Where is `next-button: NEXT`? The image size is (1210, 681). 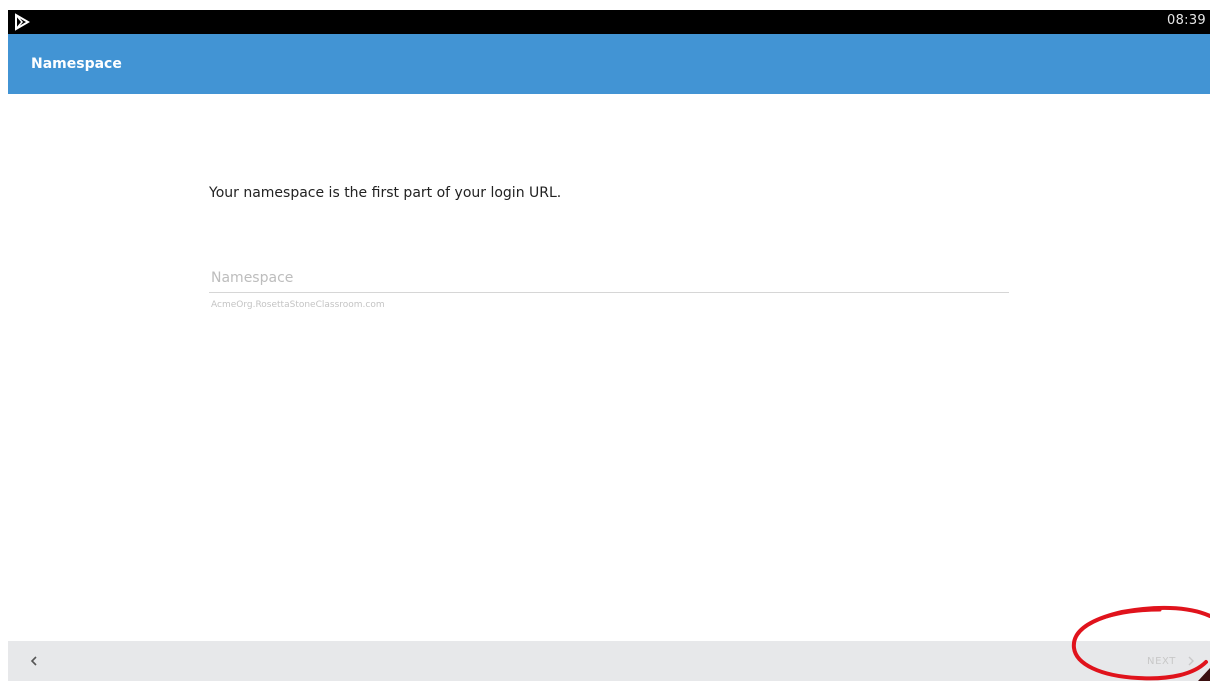 next-button: NEXT is located at coordinates (1171, 661).